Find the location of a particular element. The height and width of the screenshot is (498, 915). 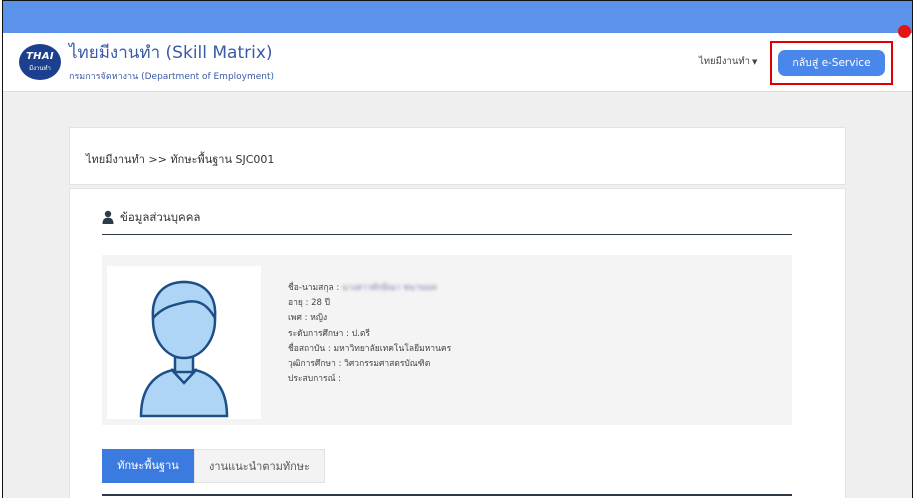

tab-recommended-jobs: งานแนะนำตามทักษะ is located at coordinates (259, 466).